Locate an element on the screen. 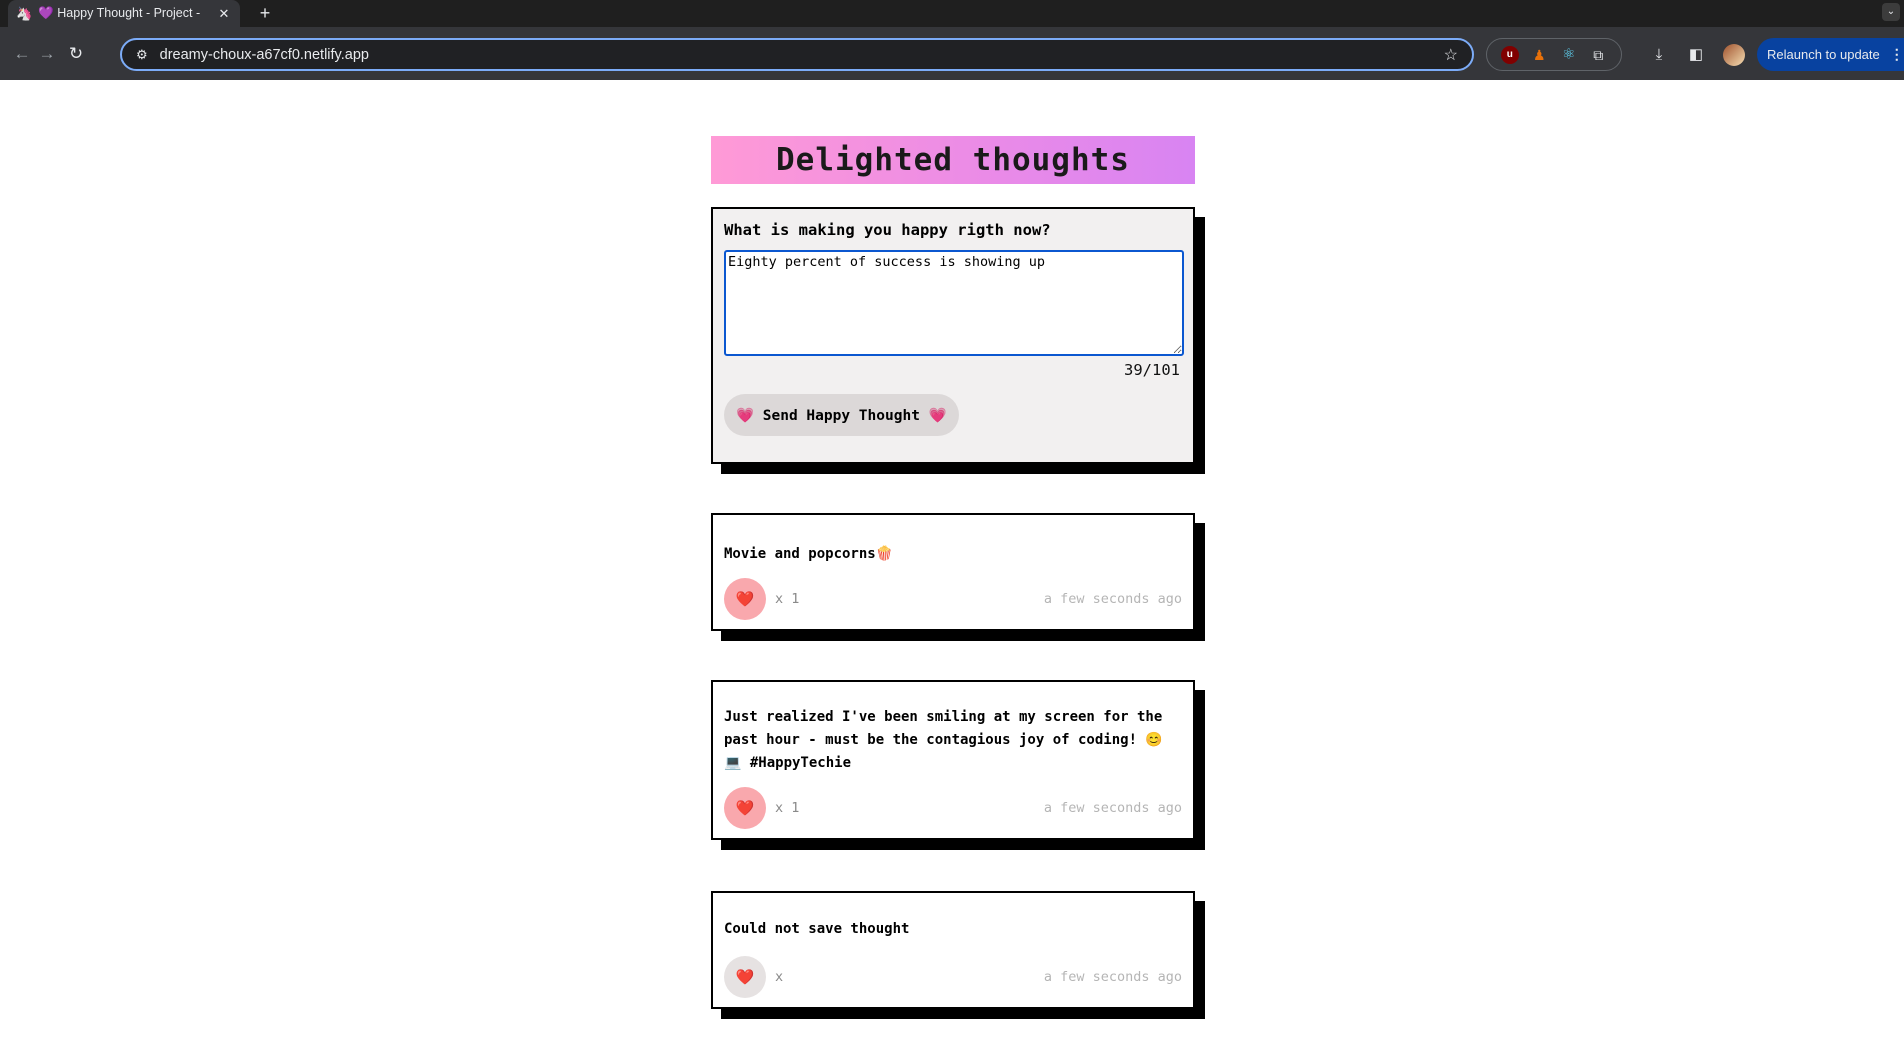  tab-search-icon: ⌄ is located at coordinates (1891, 12).